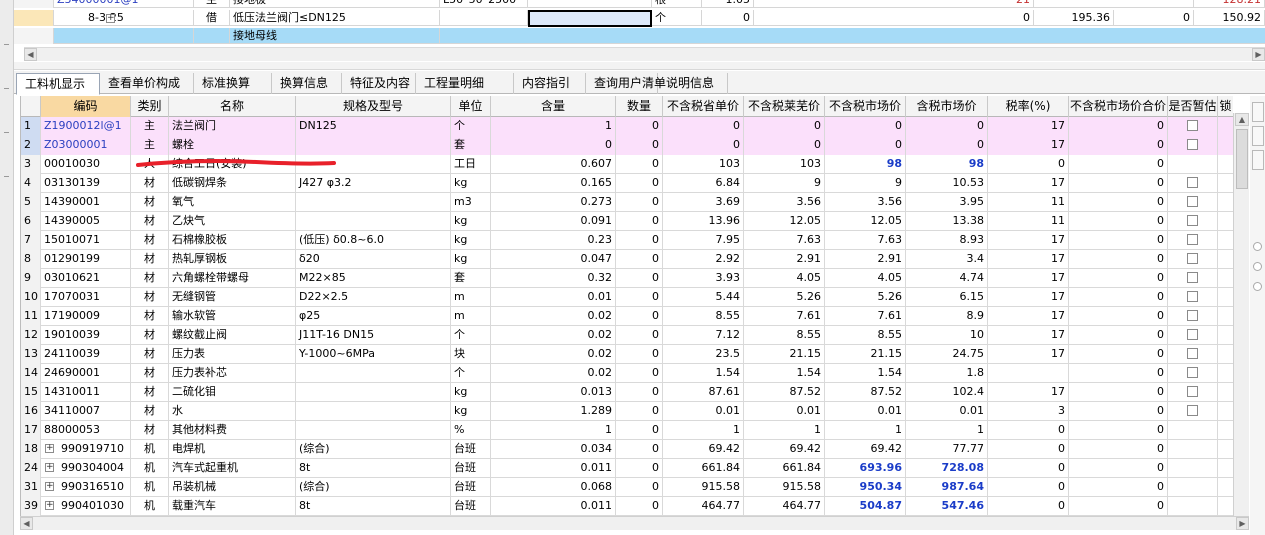 Image resolution: width=1265 pixels, height=535 pixels. What do you see at coordinates (865, 221) in the screenshot?
I see `market-price-cell: 12.05` at bounding box center [865, 221].